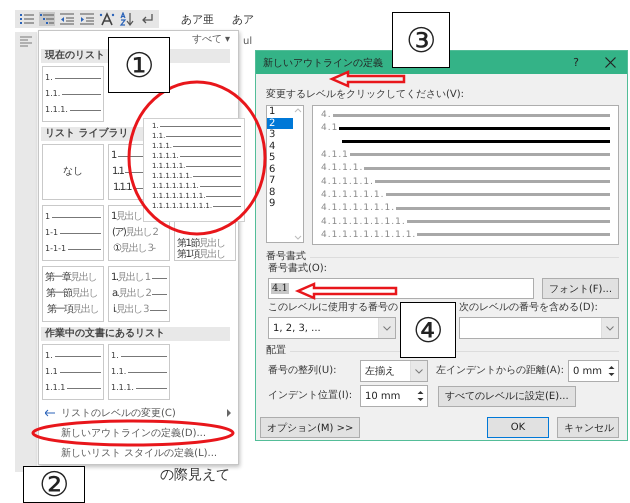 The image size is (630, 503). Describe the element at coordinates (200, 254) in the screenshot. I see `thumbnail-label: 第1項見出し` at that location.